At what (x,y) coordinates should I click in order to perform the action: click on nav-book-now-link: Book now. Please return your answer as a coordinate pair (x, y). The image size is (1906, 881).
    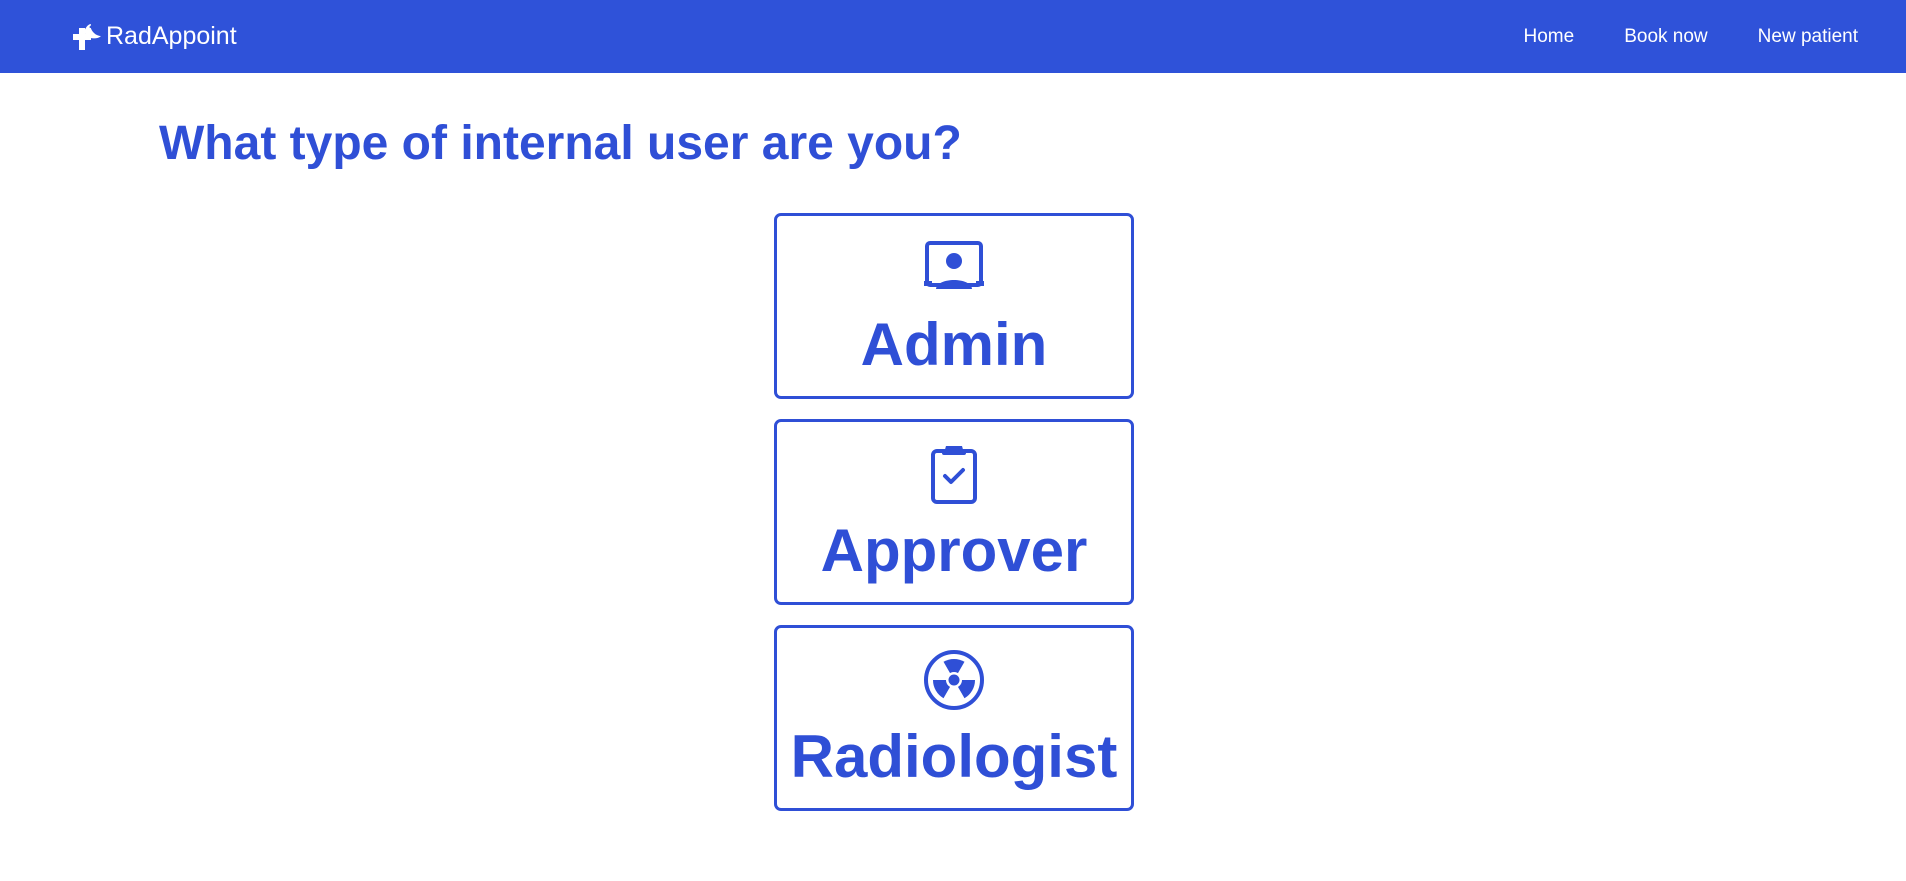
    Looking at the image, I should click on (1665, 37).